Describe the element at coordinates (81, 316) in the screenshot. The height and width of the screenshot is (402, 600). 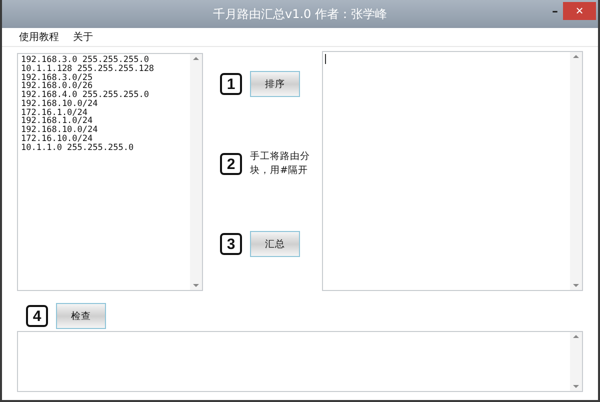
I see `check-button: 检查` at that location.